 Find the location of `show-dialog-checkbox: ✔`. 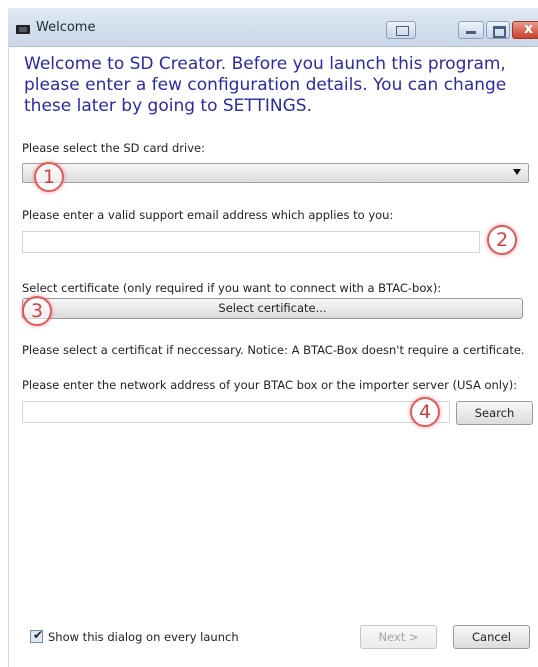

show-dialog-checkbox: ✔ is located at coordinates (37, 635).